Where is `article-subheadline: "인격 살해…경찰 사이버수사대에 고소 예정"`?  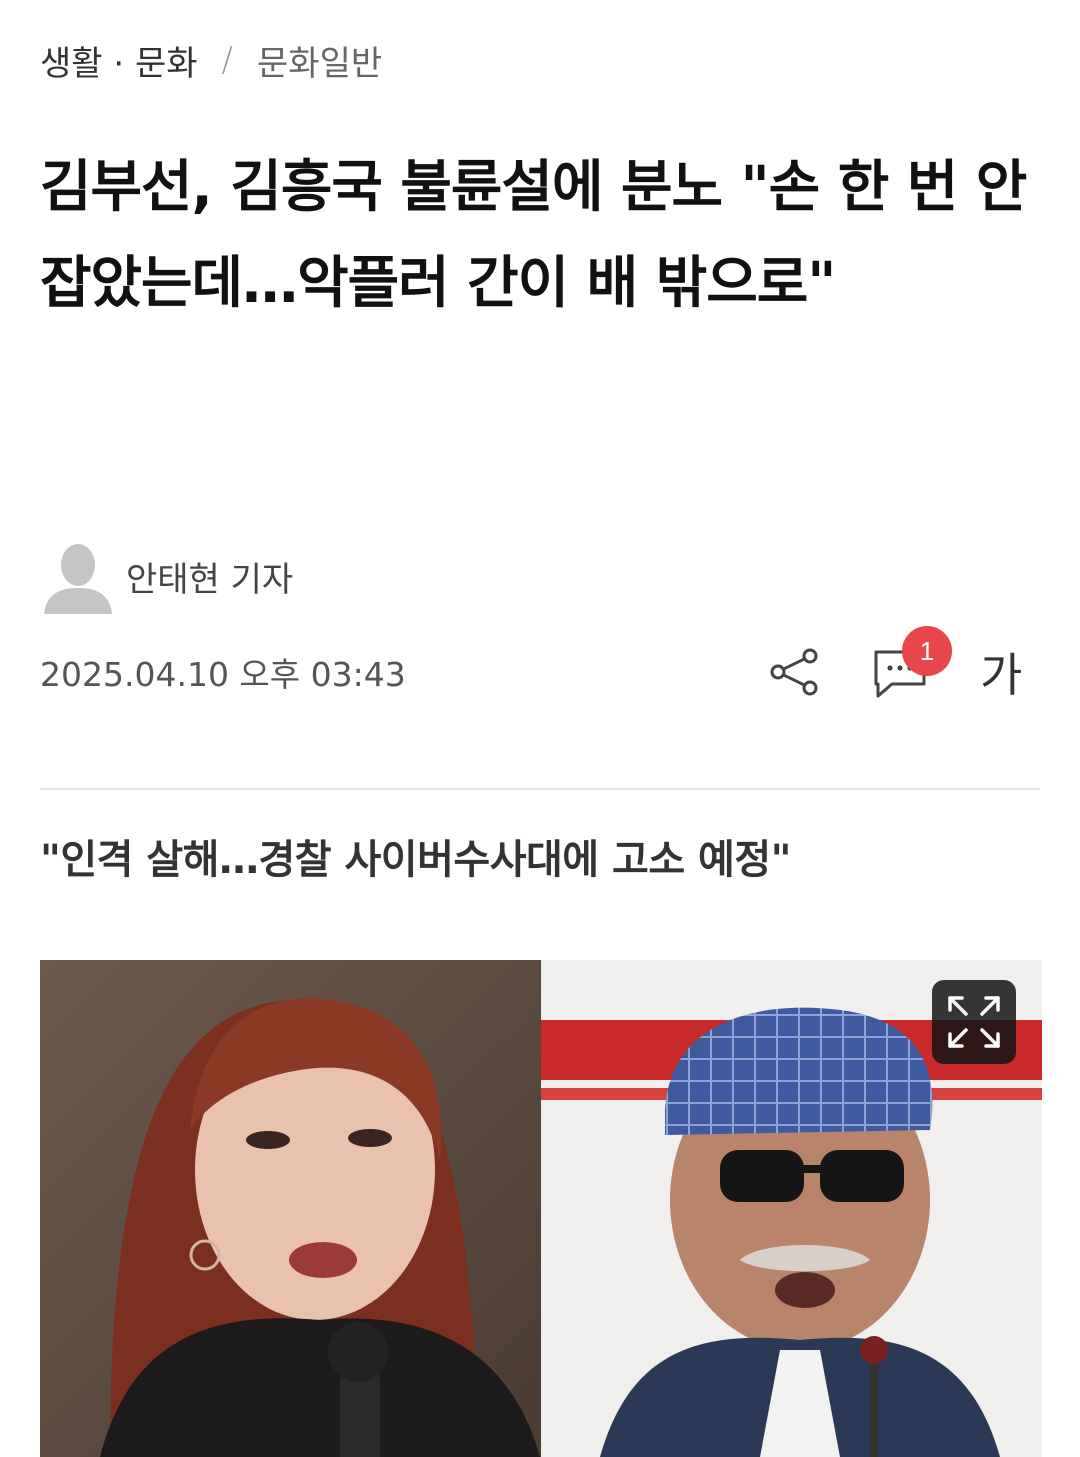 article-subheadline: "인격 살해…경찰 사이버수사대에 고소 예정" is located at coordinates (415, 860).